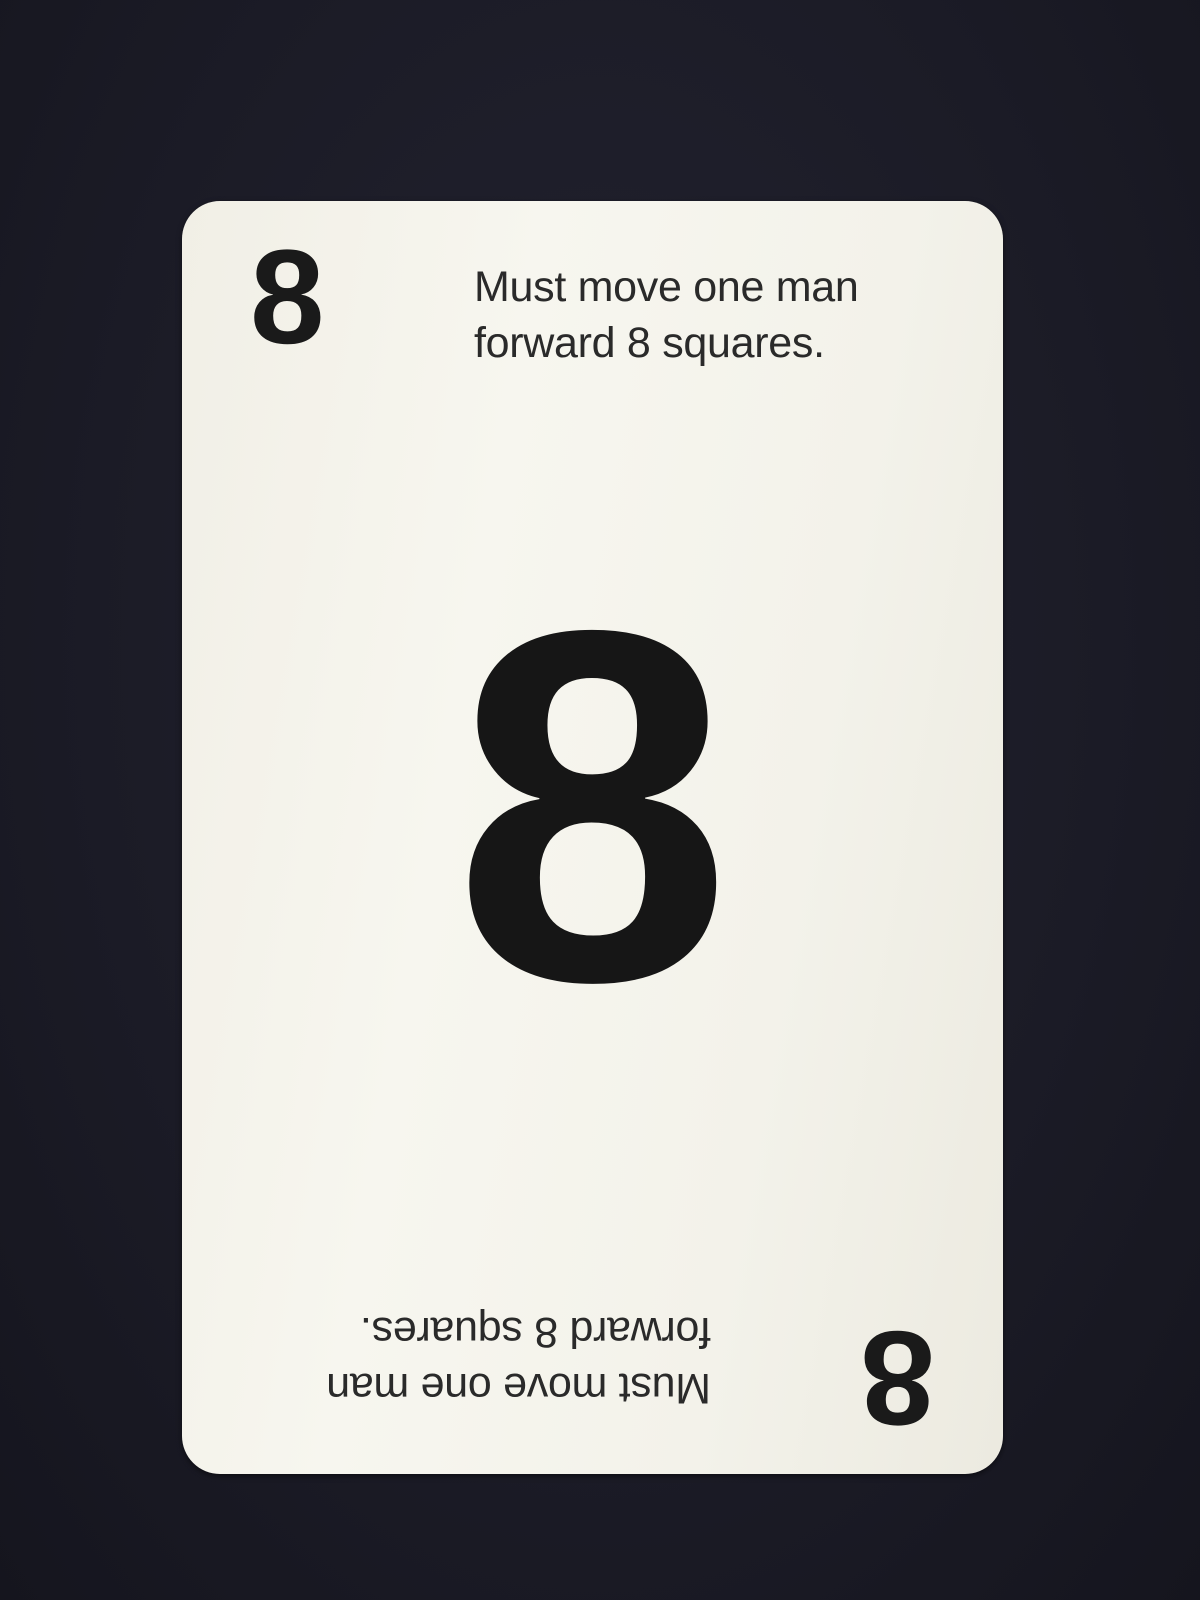 This screenshot has height=1600, width=1200. Describe the element at coordinates (592, 805) in the screenshot. I see `center-number: 8` at that location.